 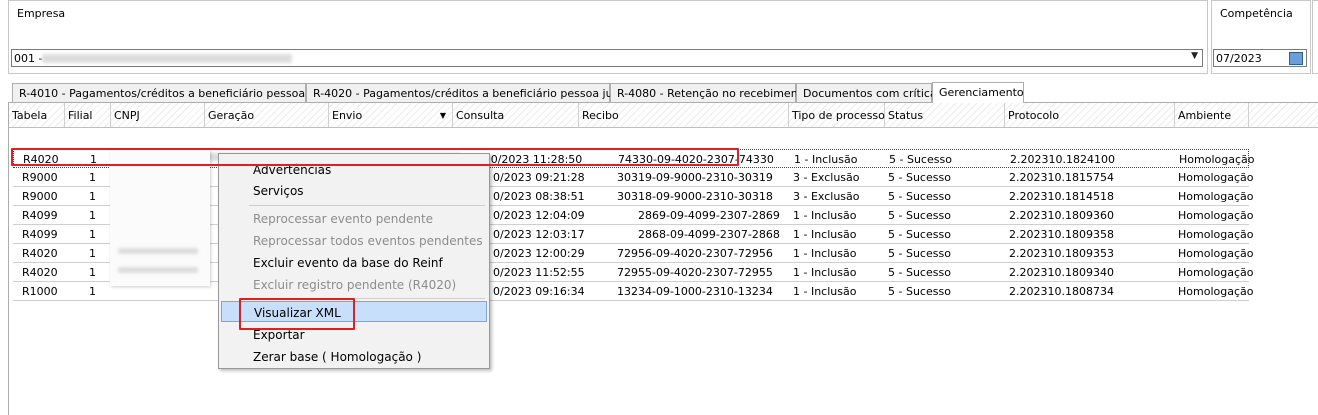 What do you see at coordinates (41, 13) in the screenshot?
I see `empresa-label: Empresa` at bounding box center [41, 13].